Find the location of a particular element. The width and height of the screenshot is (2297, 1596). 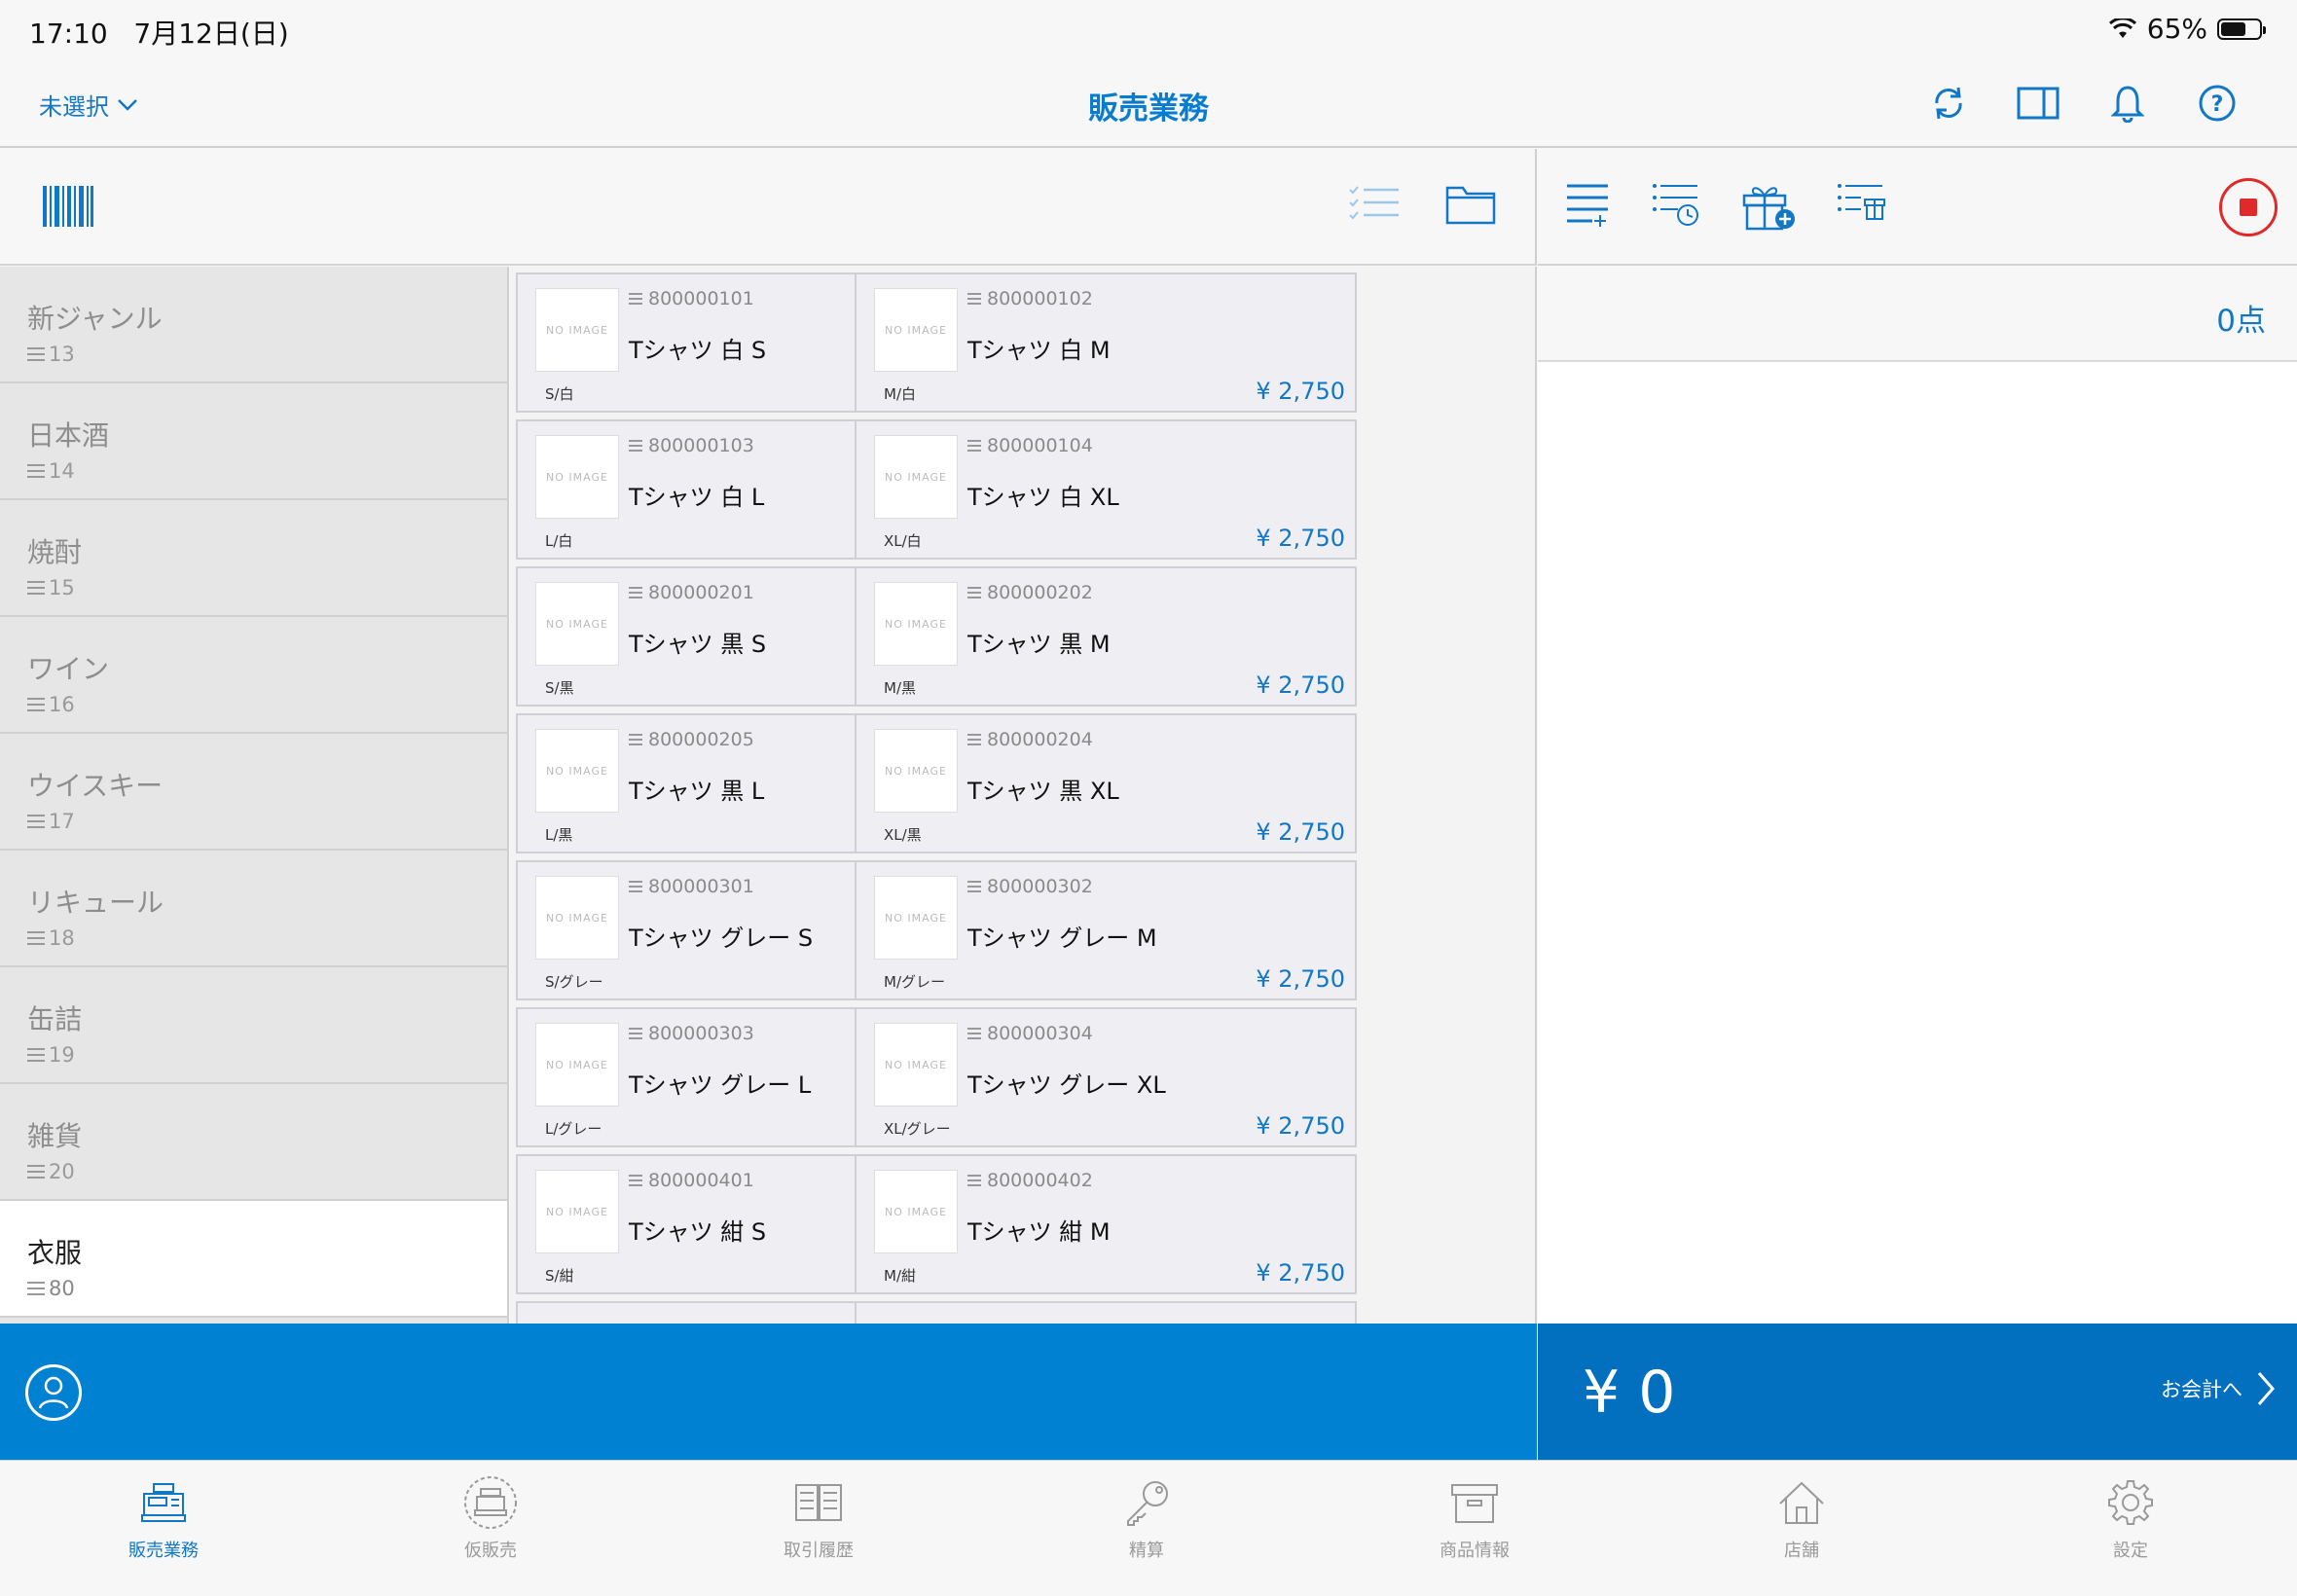

product-name: Tシャツ 白 M is located at coordinates (1039, 350).